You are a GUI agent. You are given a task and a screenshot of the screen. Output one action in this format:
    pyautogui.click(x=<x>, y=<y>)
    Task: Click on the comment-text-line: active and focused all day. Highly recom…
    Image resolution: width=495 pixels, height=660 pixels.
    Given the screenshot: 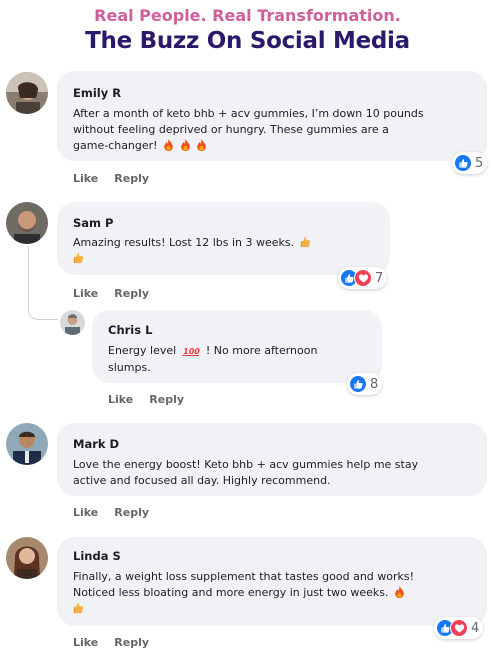 What is the action you would take?
    pyautogui.click(x=202, y=480)
    